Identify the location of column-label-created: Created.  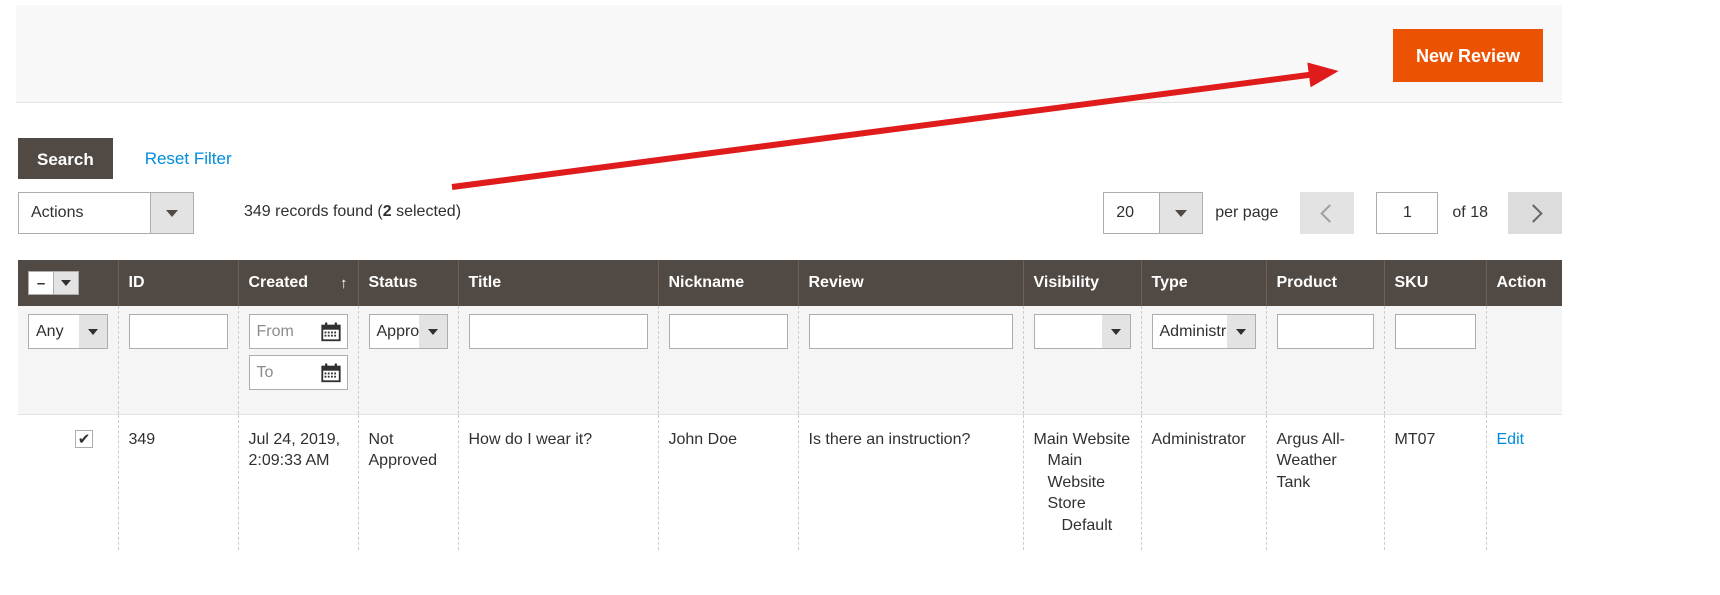
(278, 282).